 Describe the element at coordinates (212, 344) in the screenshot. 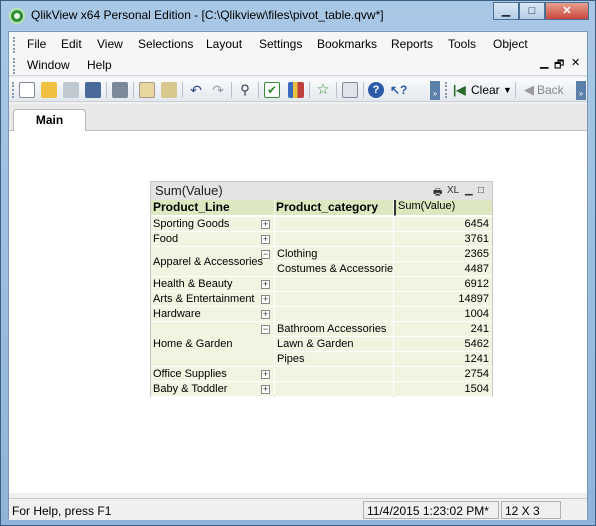

I see `cell-product-line: Home & Garden` at that location.